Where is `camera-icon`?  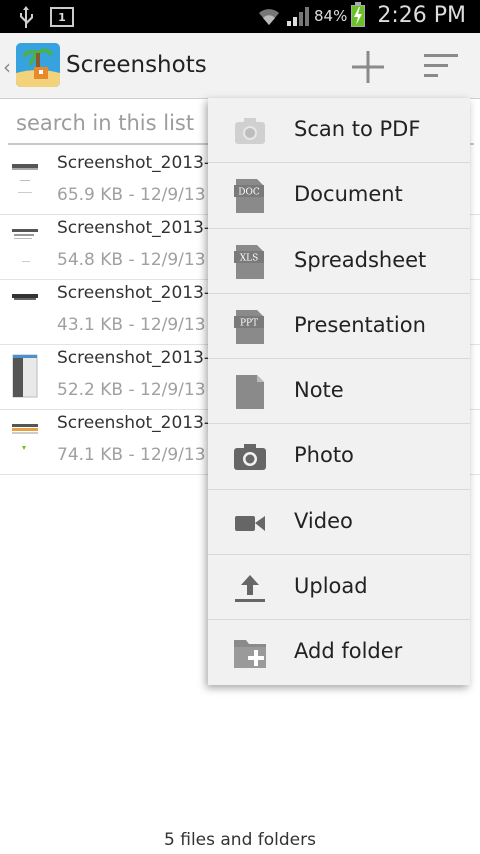 camera-icon is located at coordinates (250, 457).